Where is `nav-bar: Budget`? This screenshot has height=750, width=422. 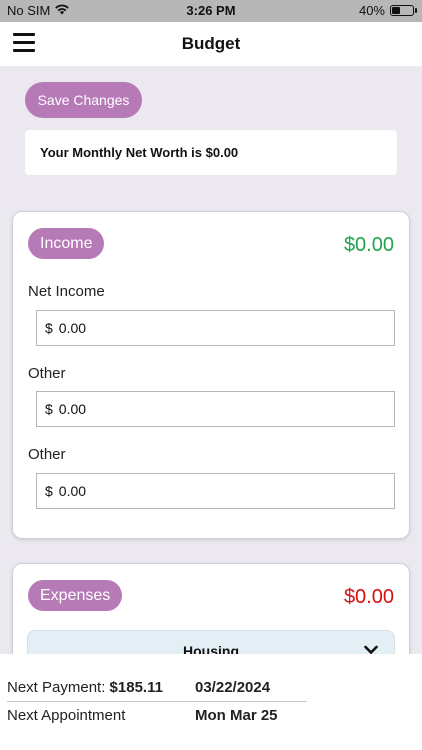
nav-bar: Budget is located at coordinates (211, 44).